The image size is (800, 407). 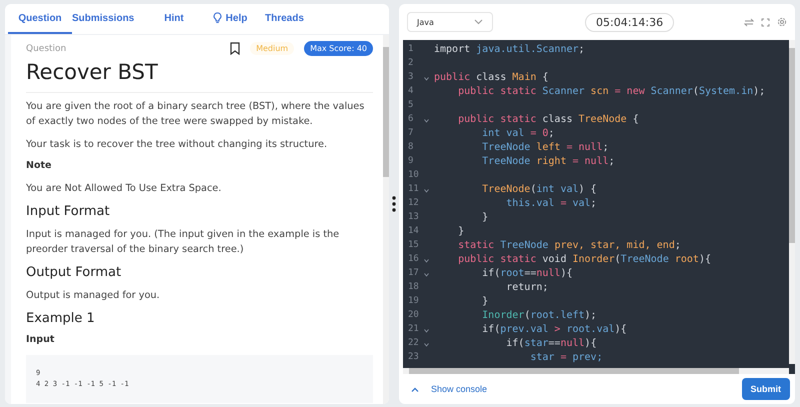 What do you see at coordinates (584, 259) in the screenshot?
I see `code-line: public static void Inorder(TreeNode root){` at bounding box center [584, 259].